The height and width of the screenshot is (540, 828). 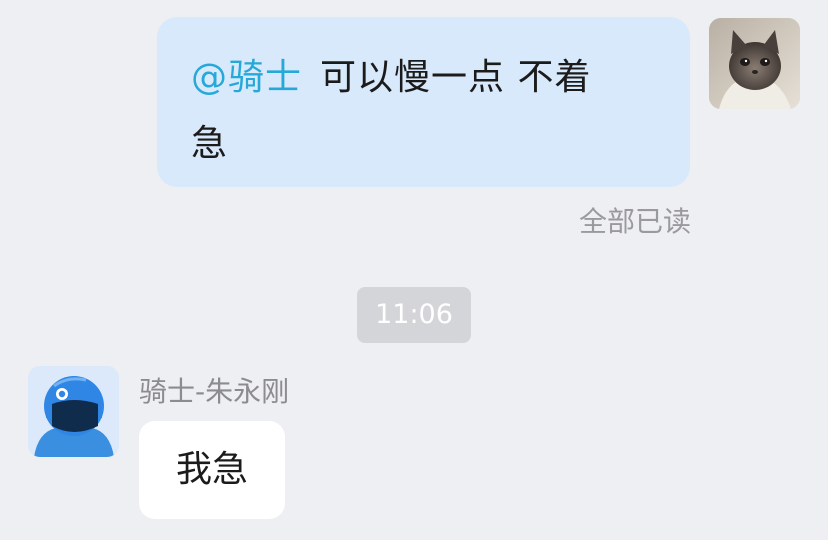 I want to click on my-avatar, so click(x=754, y=63).